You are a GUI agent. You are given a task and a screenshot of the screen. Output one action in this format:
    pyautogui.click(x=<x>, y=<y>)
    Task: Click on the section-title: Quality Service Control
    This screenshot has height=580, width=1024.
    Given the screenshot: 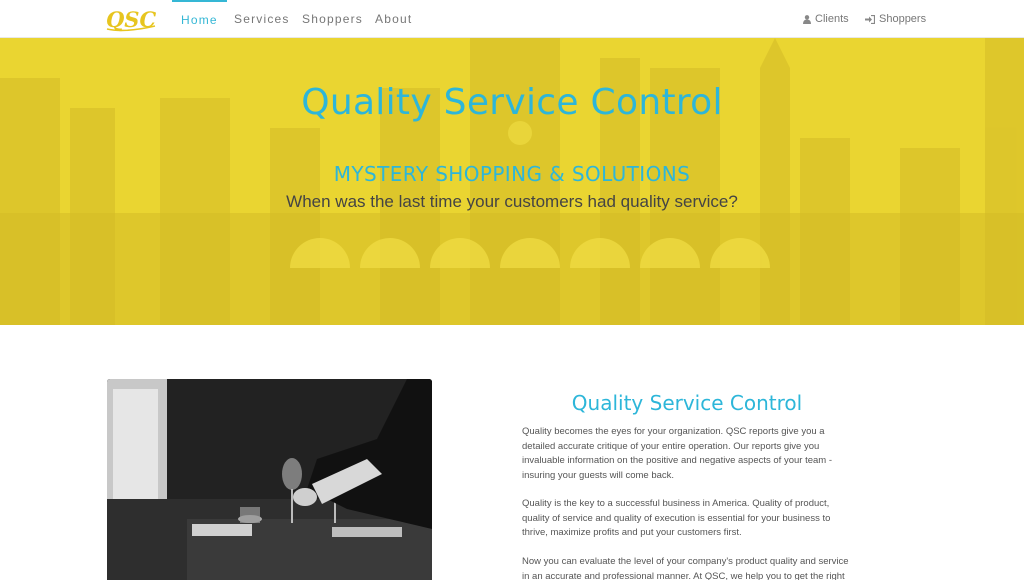 What is the action you would take?
    pyautogui.click(x=687, y=403)
    